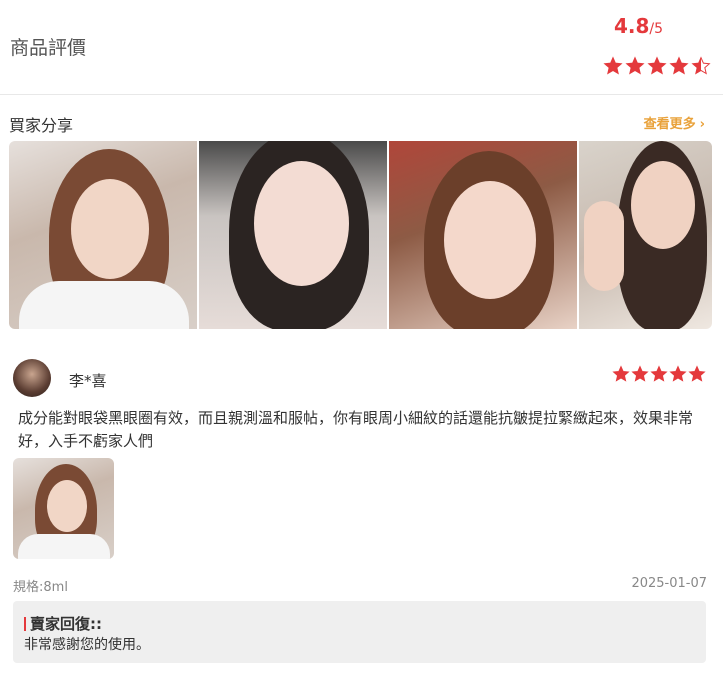  I want to click on average-score: 4.8/5, so click(638, 26).